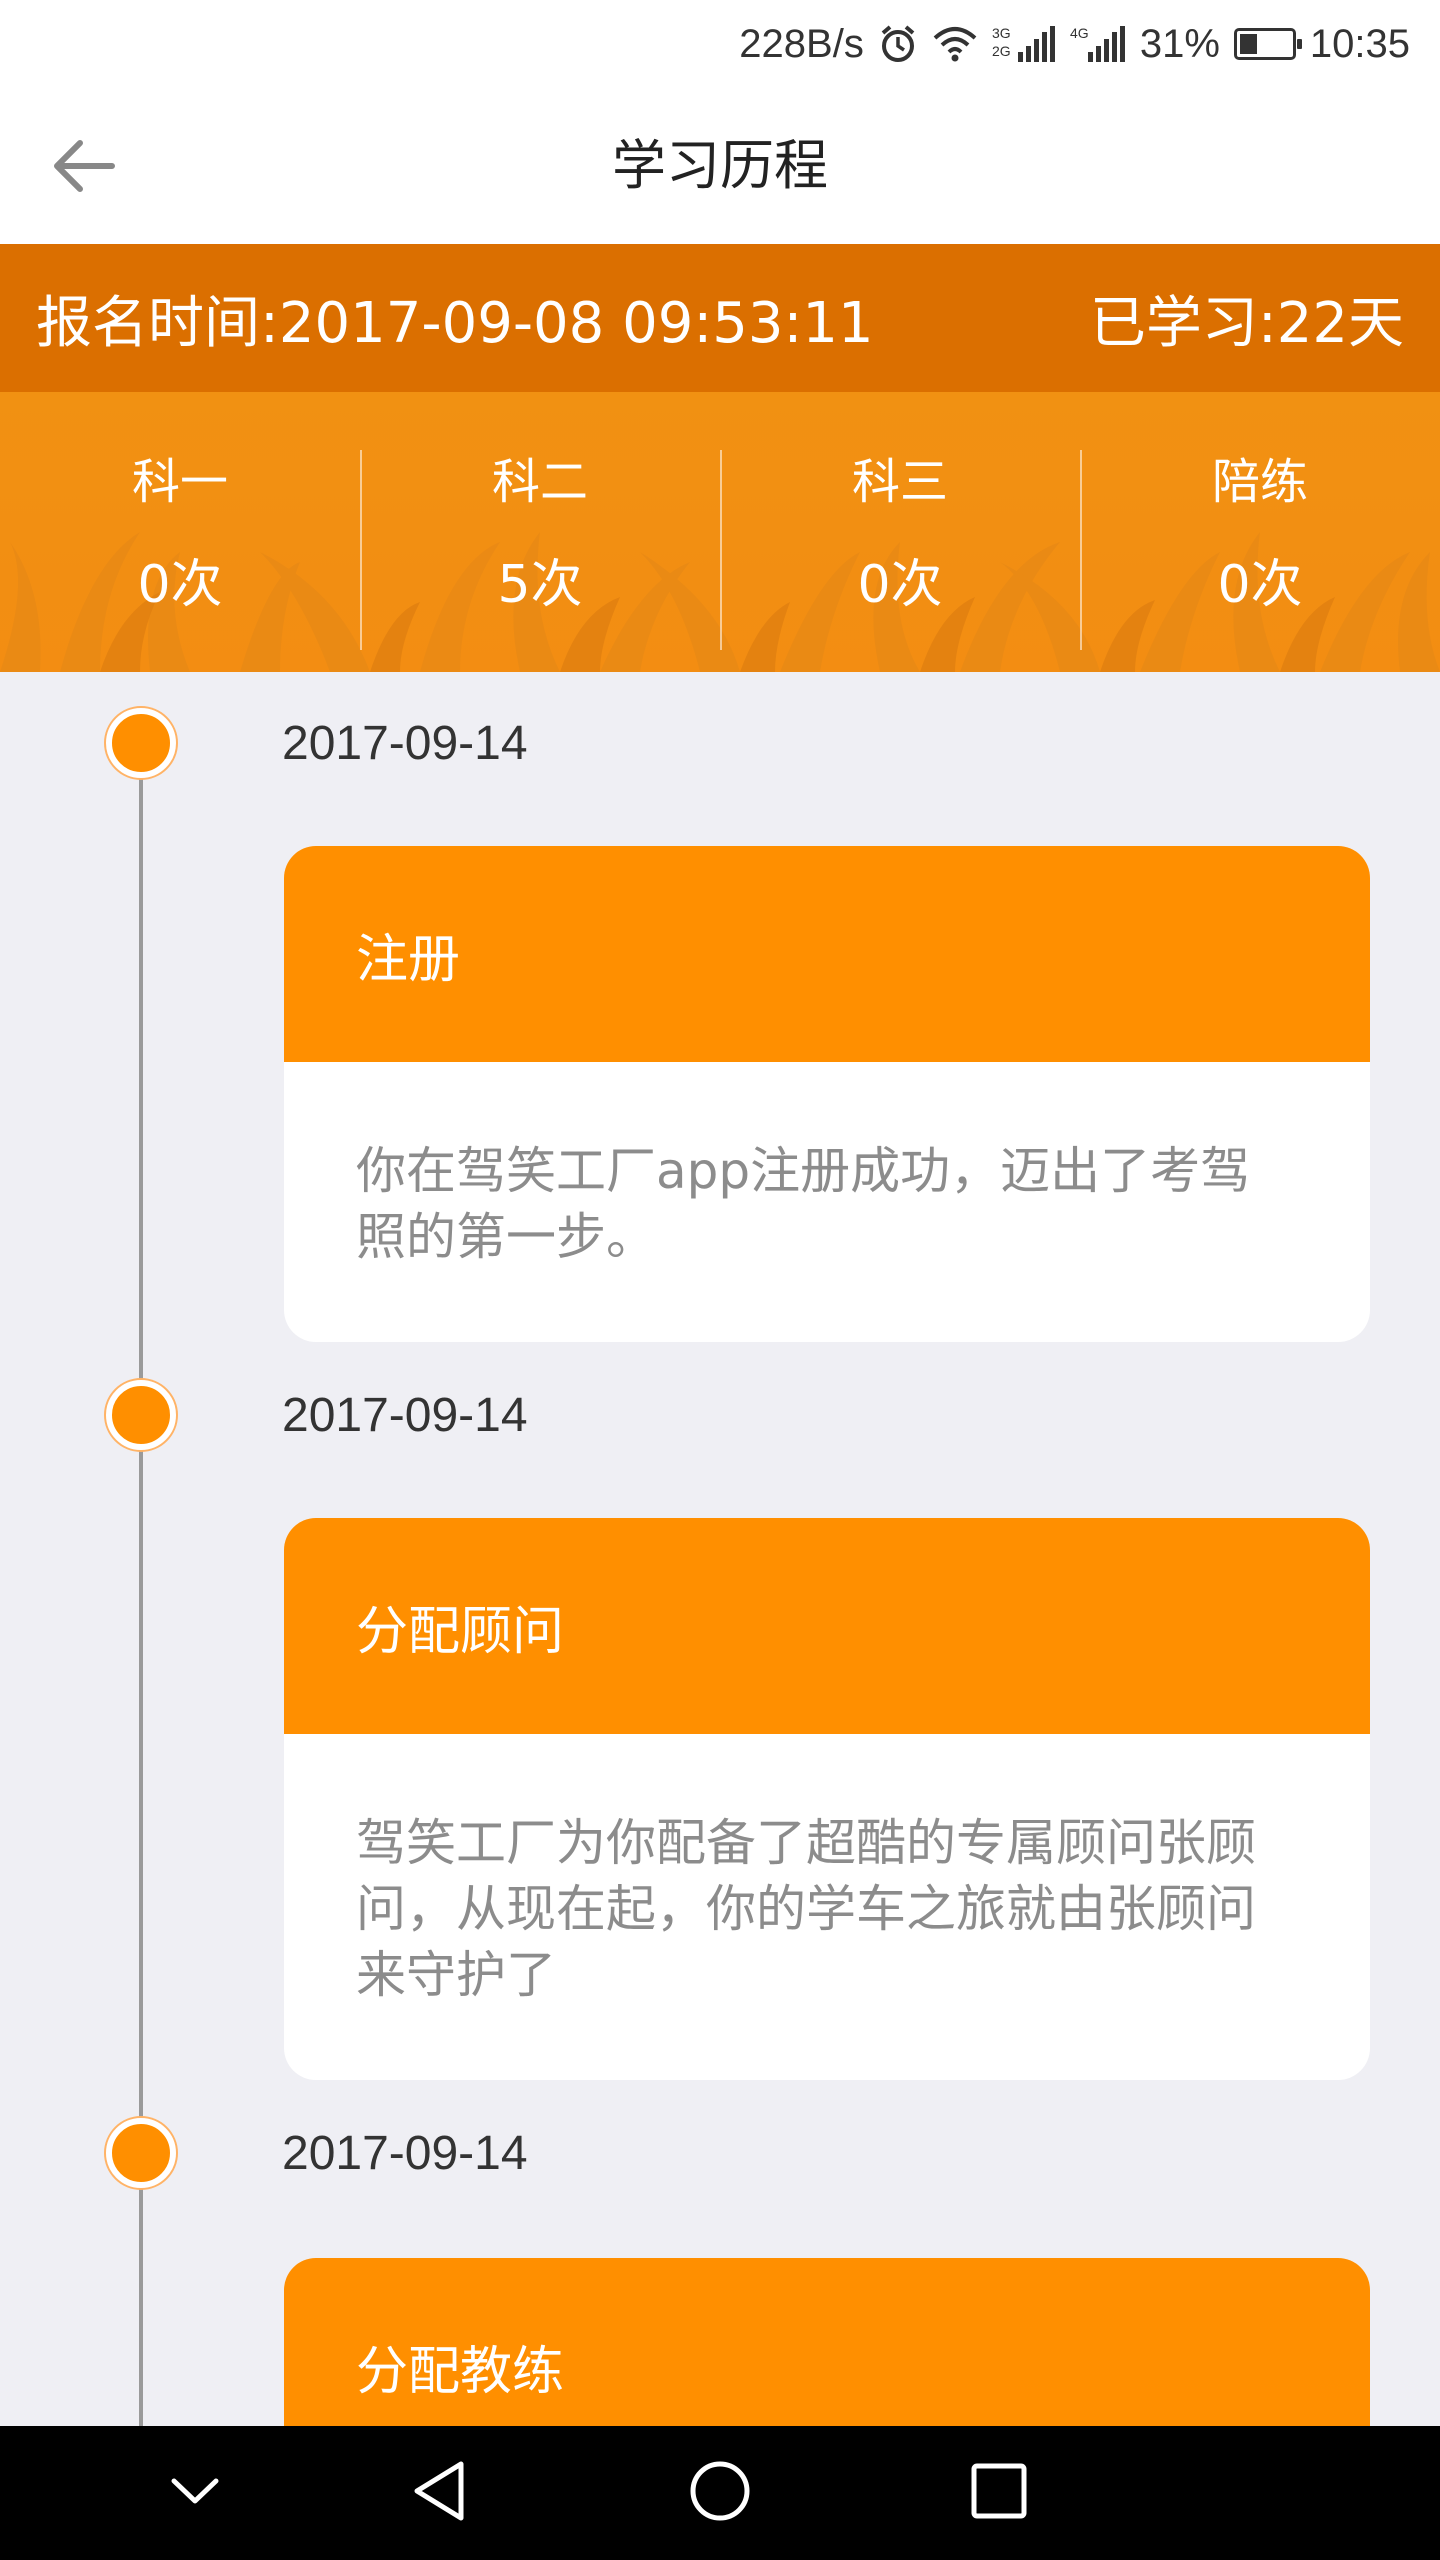  What do you see at coordinates (455, 323) in the screenshot?
I see `enroll-time: 报名时间:2017-09-08 09:53:11` at bounding box center [455, 323].